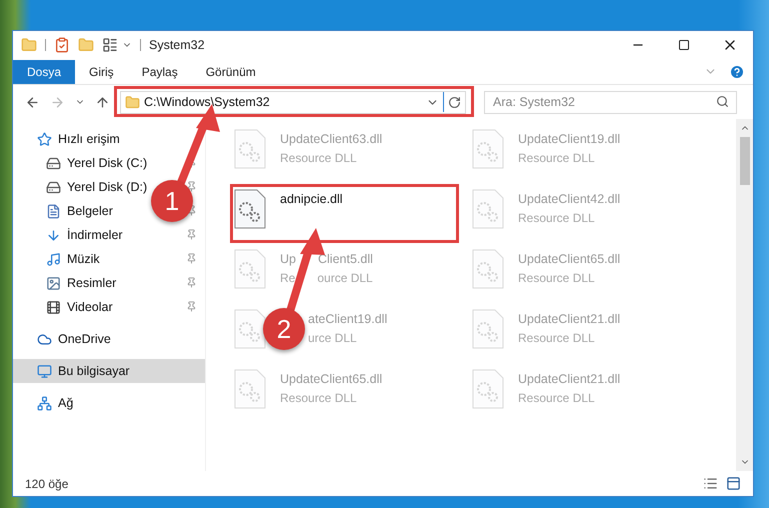 The width and height of the screenshot is (769, 508). I want to click on ribbon-tab: Paylaş, so click(160, 72).